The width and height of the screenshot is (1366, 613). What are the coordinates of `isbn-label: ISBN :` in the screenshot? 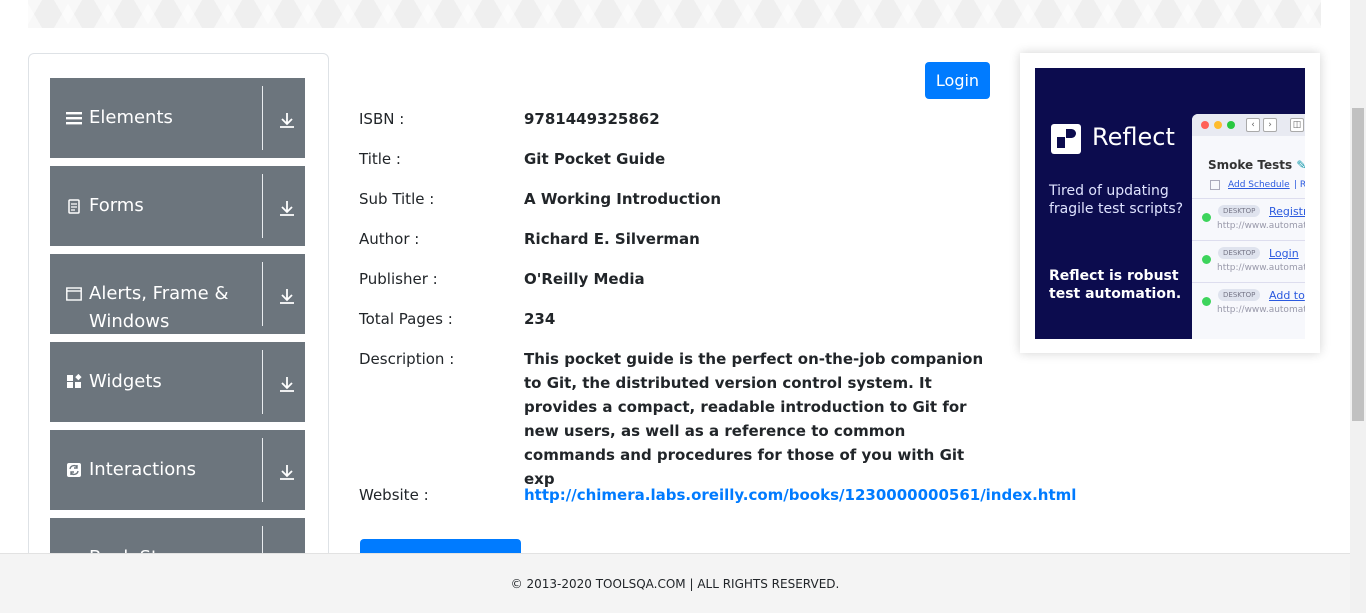 It's located at (382, 119).